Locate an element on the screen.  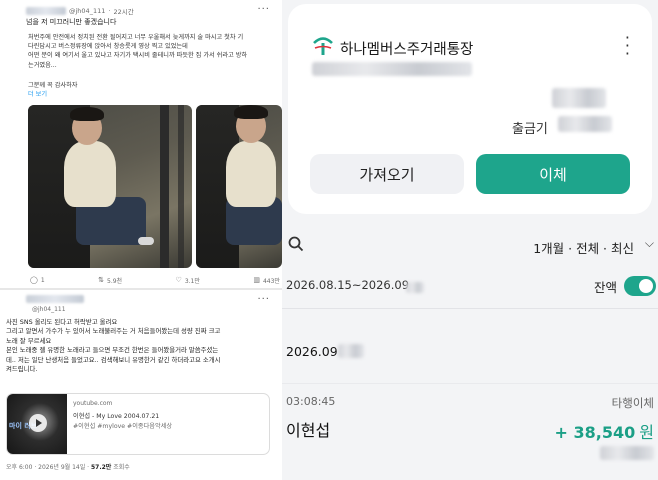
link-domain: youtube.com is located at coordinates (93, 403).